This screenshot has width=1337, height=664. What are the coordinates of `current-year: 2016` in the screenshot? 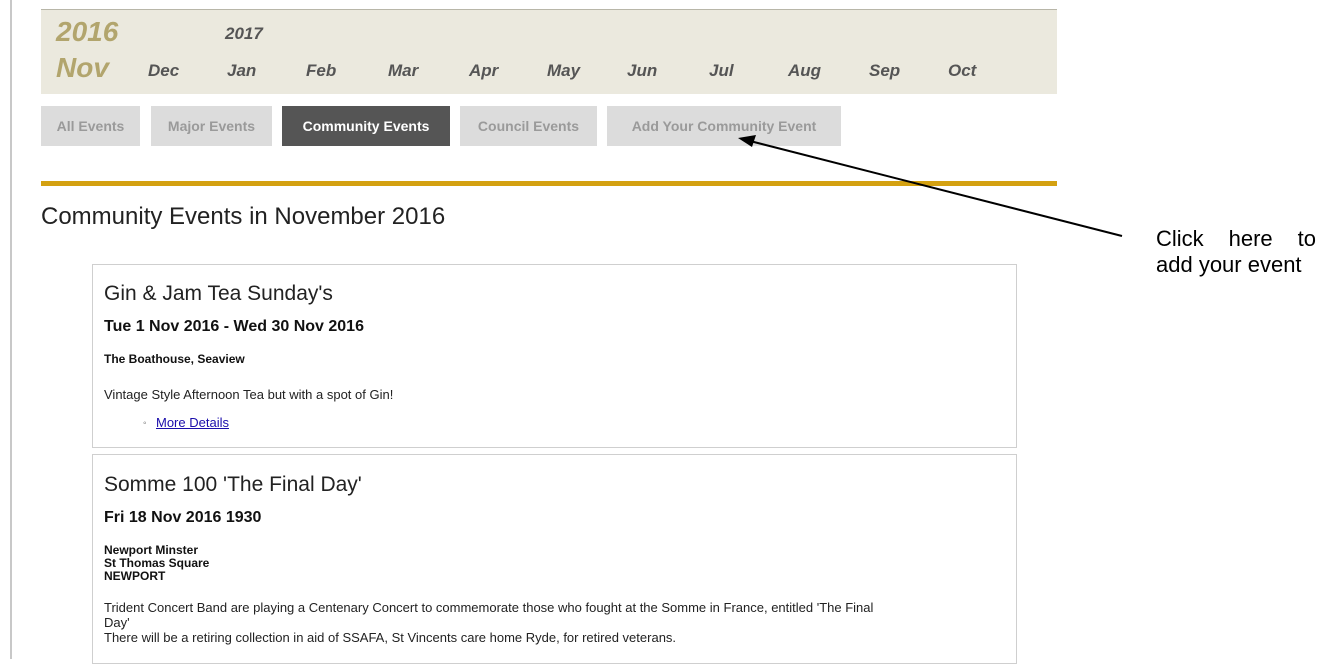 It's located at (87, 31).